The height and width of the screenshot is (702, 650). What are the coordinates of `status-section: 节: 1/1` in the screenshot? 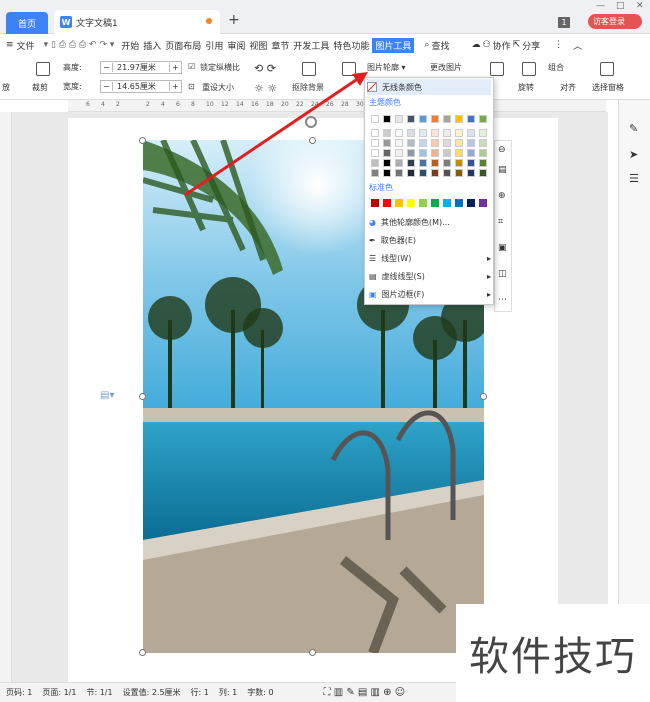 It's located at (99, 692).